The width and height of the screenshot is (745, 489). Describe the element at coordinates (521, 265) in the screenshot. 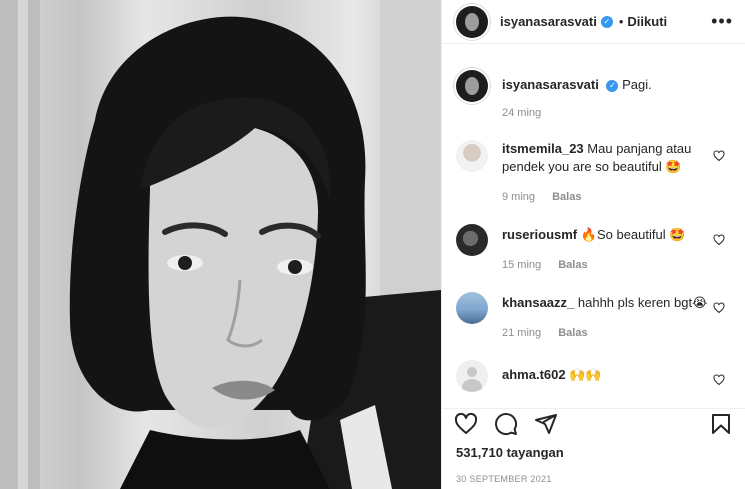

I see `comment-time: 15 ming` at that location.